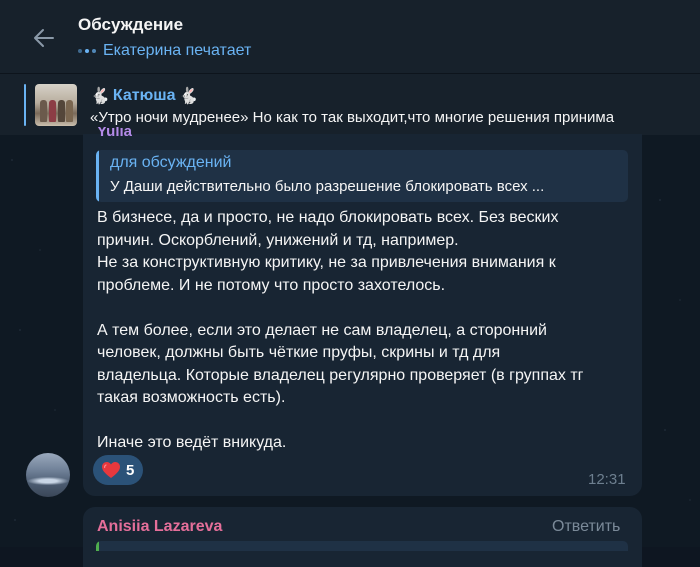 The image size is (700, 567). I want to click on reaction-button: 5, so click(118, 470).